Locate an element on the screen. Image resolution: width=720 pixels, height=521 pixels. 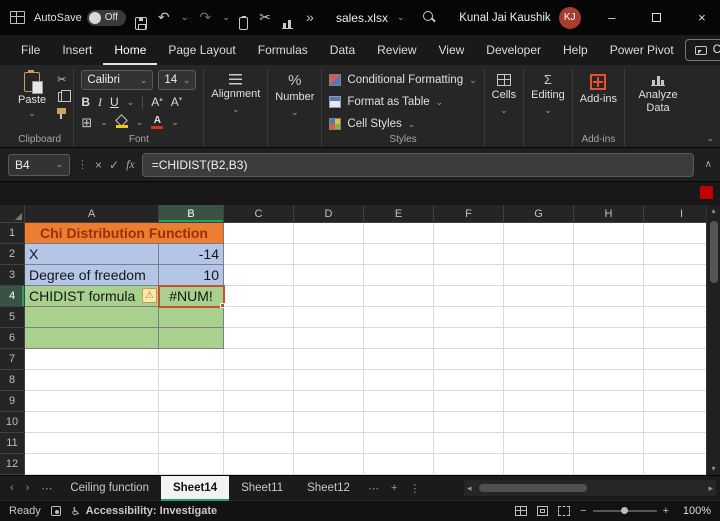
cell-B8 is located at coordinates (191, 380).